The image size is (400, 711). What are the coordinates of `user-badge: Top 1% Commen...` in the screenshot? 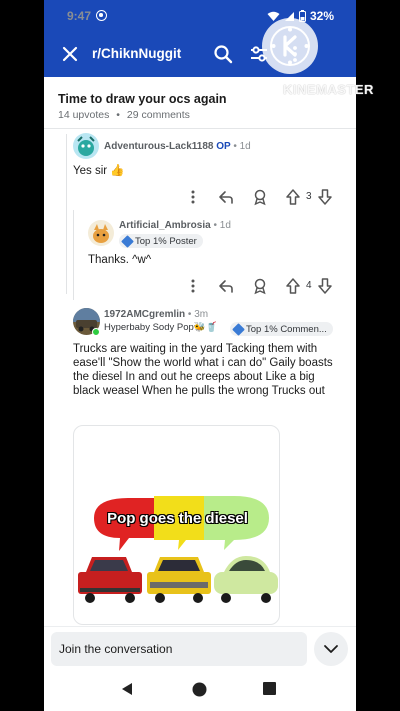 It's located at (281, 329).